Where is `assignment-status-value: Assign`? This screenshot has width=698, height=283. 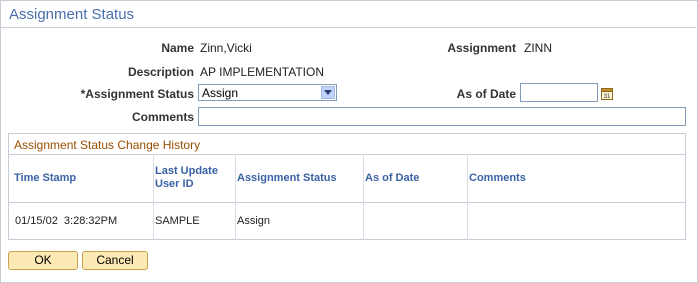 assignment-status-value: Assign is located at coordinates (220, 93).